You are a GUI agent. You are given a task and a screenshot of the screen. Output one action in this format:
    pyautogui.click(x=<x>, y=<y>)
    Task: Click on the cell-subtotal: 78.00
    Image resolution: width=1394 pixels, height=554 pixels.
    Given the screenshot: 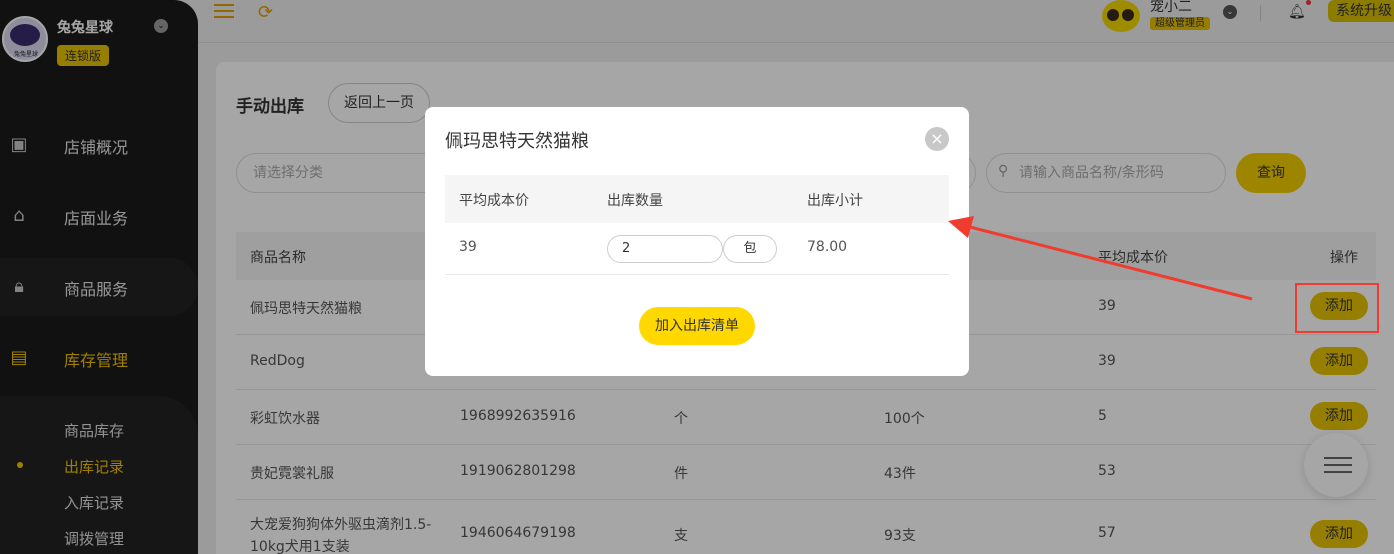 What is the action you would take?
    pyautogui.click(x=827, y=247)
    